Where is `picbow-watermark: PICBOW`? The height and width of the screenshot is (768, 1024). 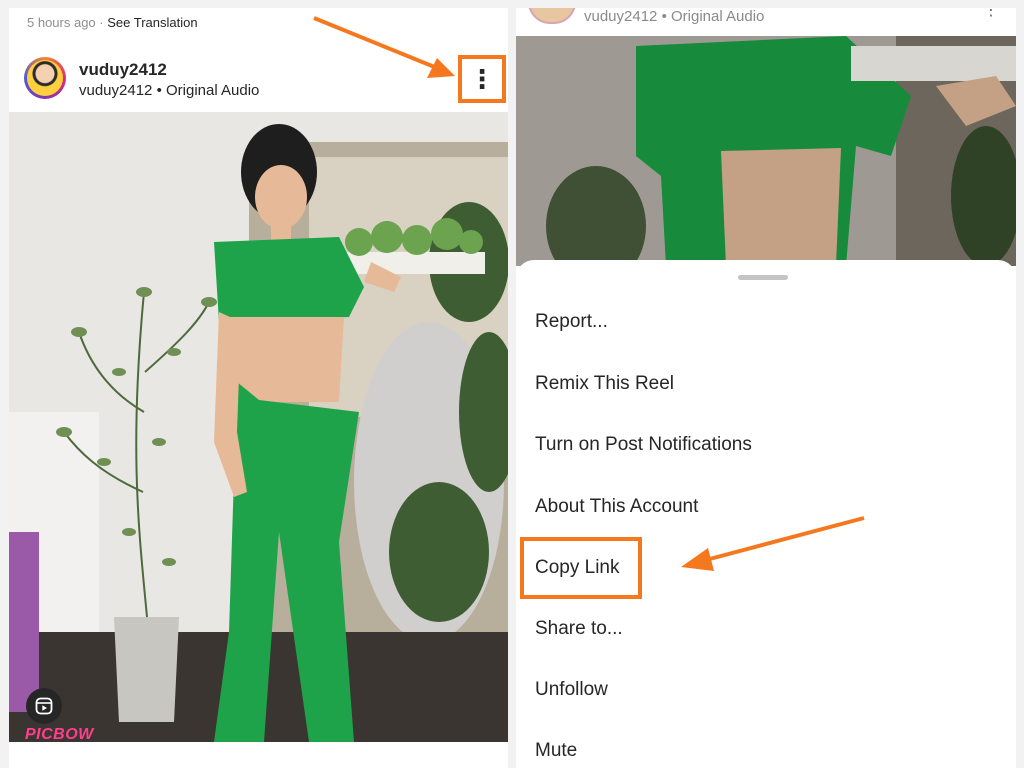 picbow-watermark: PICBOW is located at coordinates (59, 734).